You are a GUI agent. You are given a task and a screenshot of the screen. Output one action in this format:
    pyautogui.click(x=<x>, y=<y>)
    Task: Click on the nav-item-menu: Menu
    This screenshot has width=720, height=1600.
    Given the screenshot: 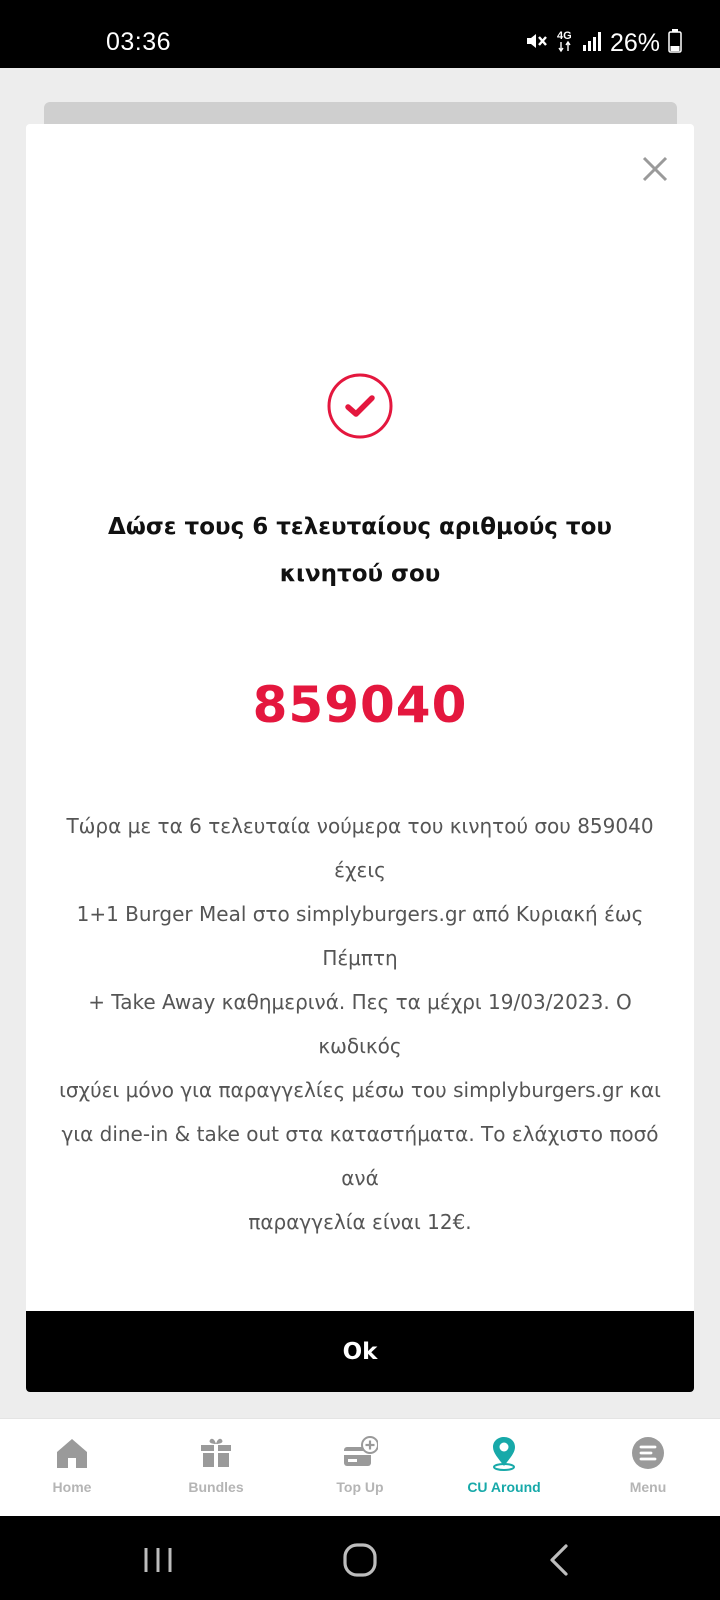 What is the action you would take?
    pyautogui.click(x=648, y=1467)
    